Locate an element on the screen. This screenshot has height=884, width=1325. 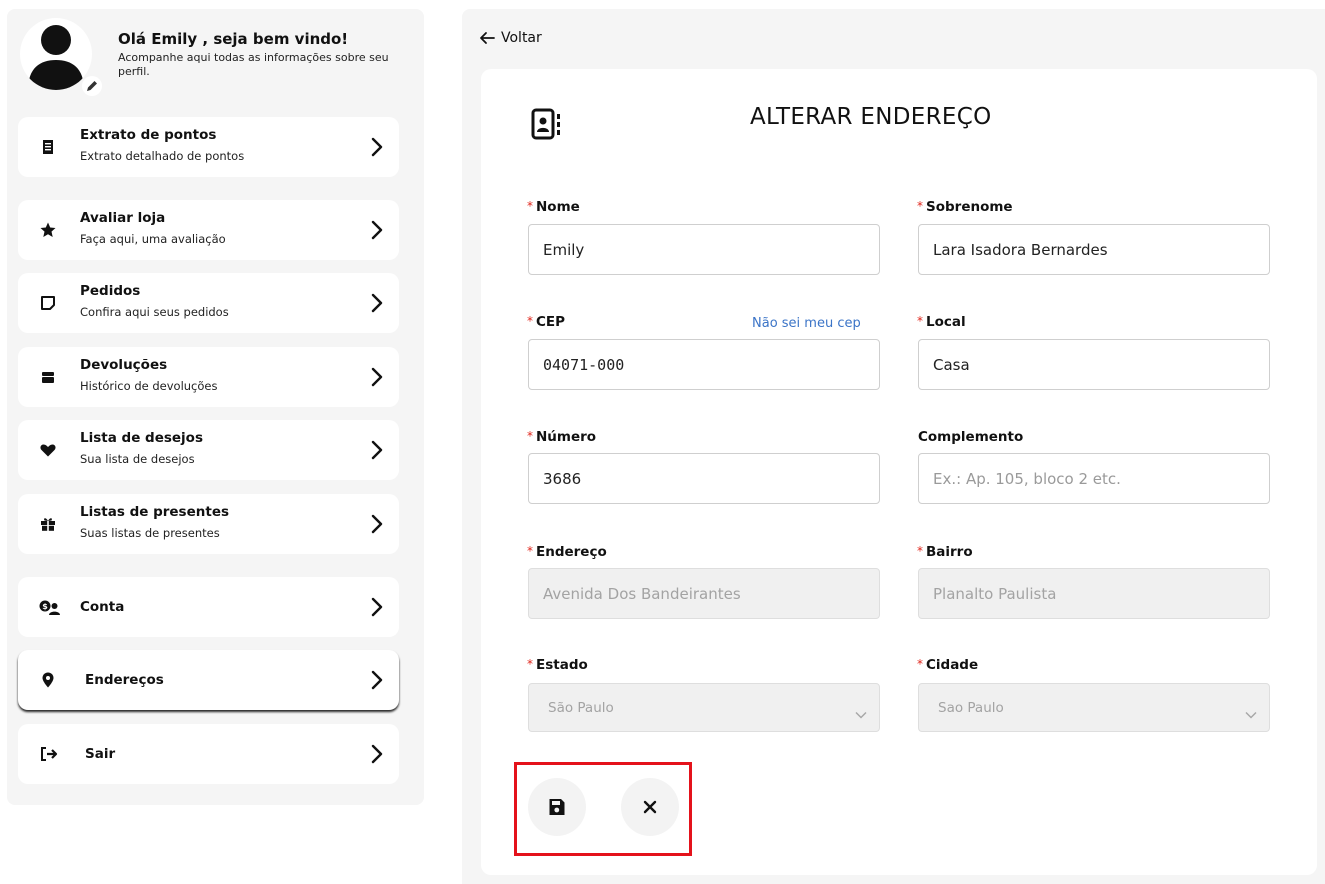
back-label: Voltar is located at coordinates (521, 38).